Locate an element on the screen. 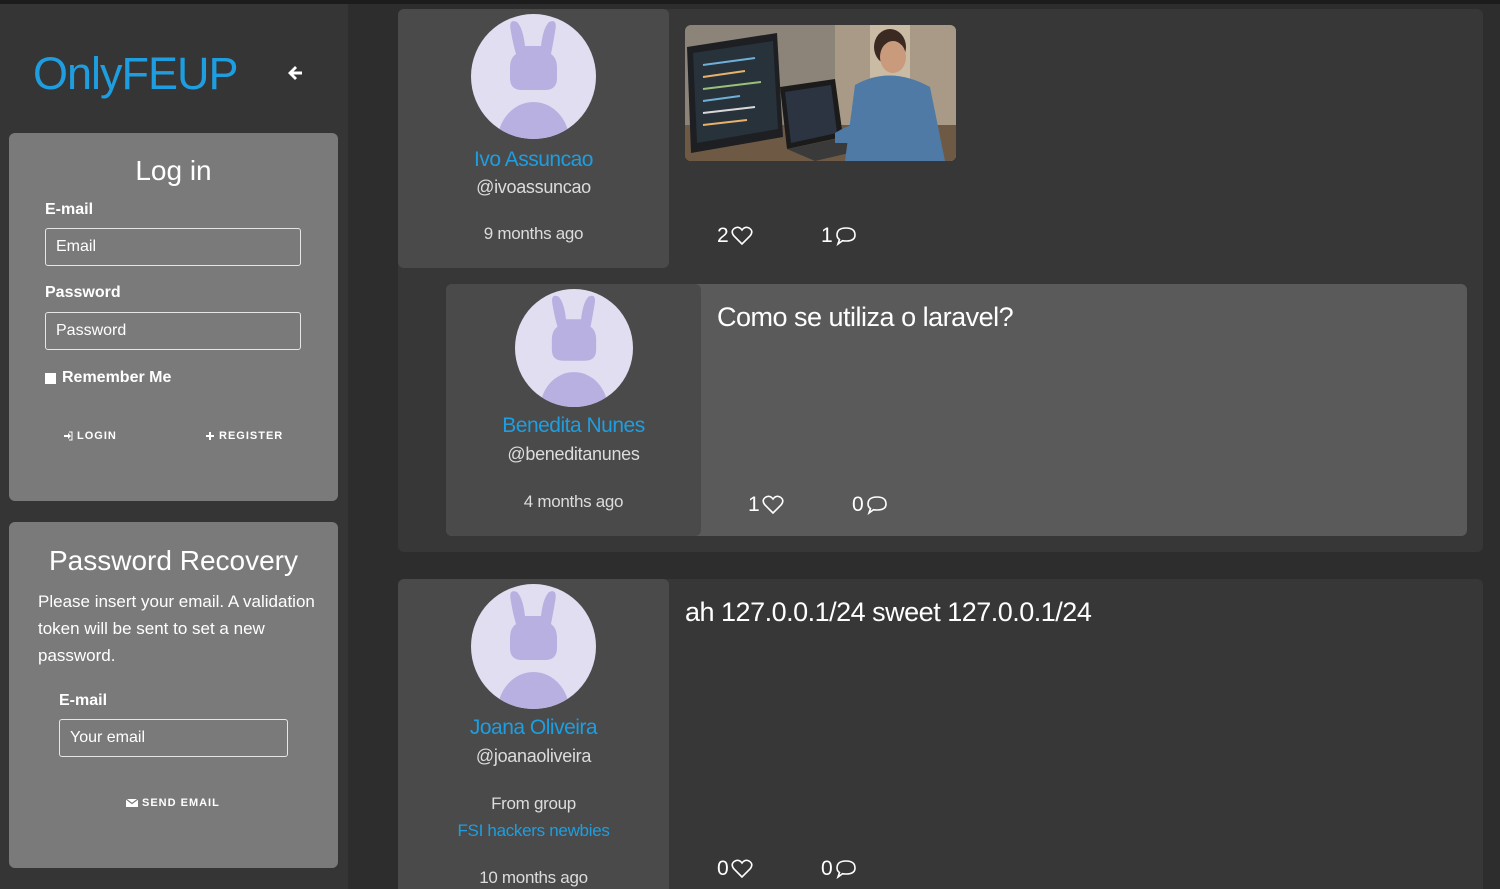 This screenshot has width=1500, height=889. arrow-left-icon is located at coordinates (295, 73).